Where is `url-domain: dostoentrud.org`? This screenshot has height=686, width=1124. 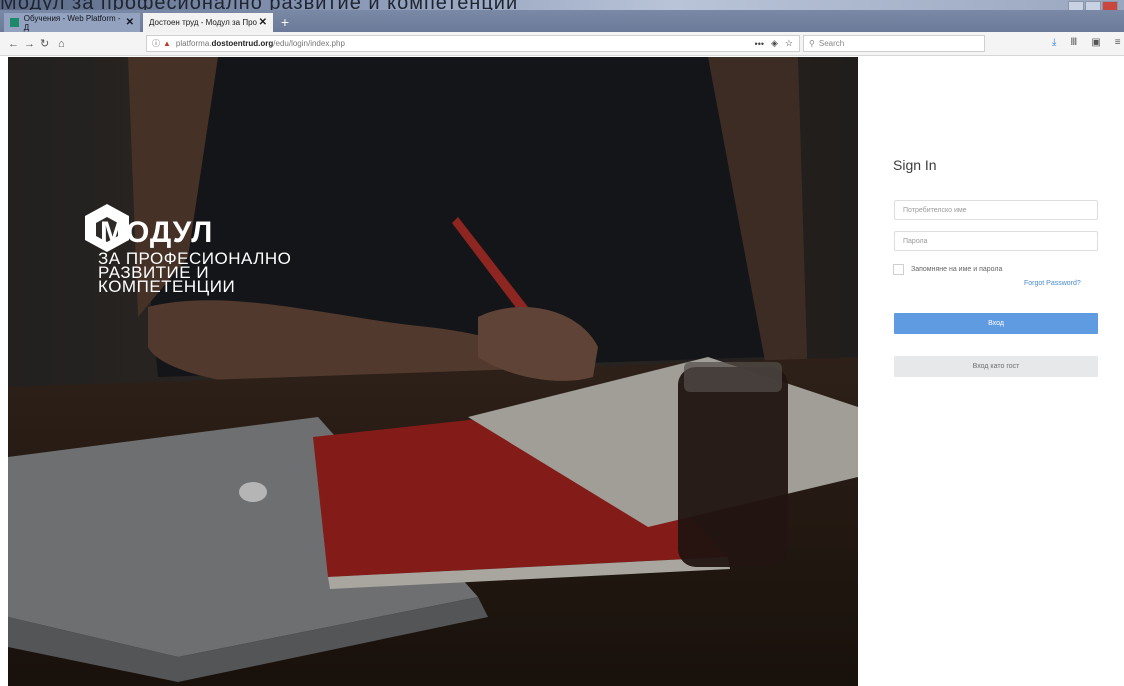
url-domain: dostoentrud.org is located at coordinates (242, 43).